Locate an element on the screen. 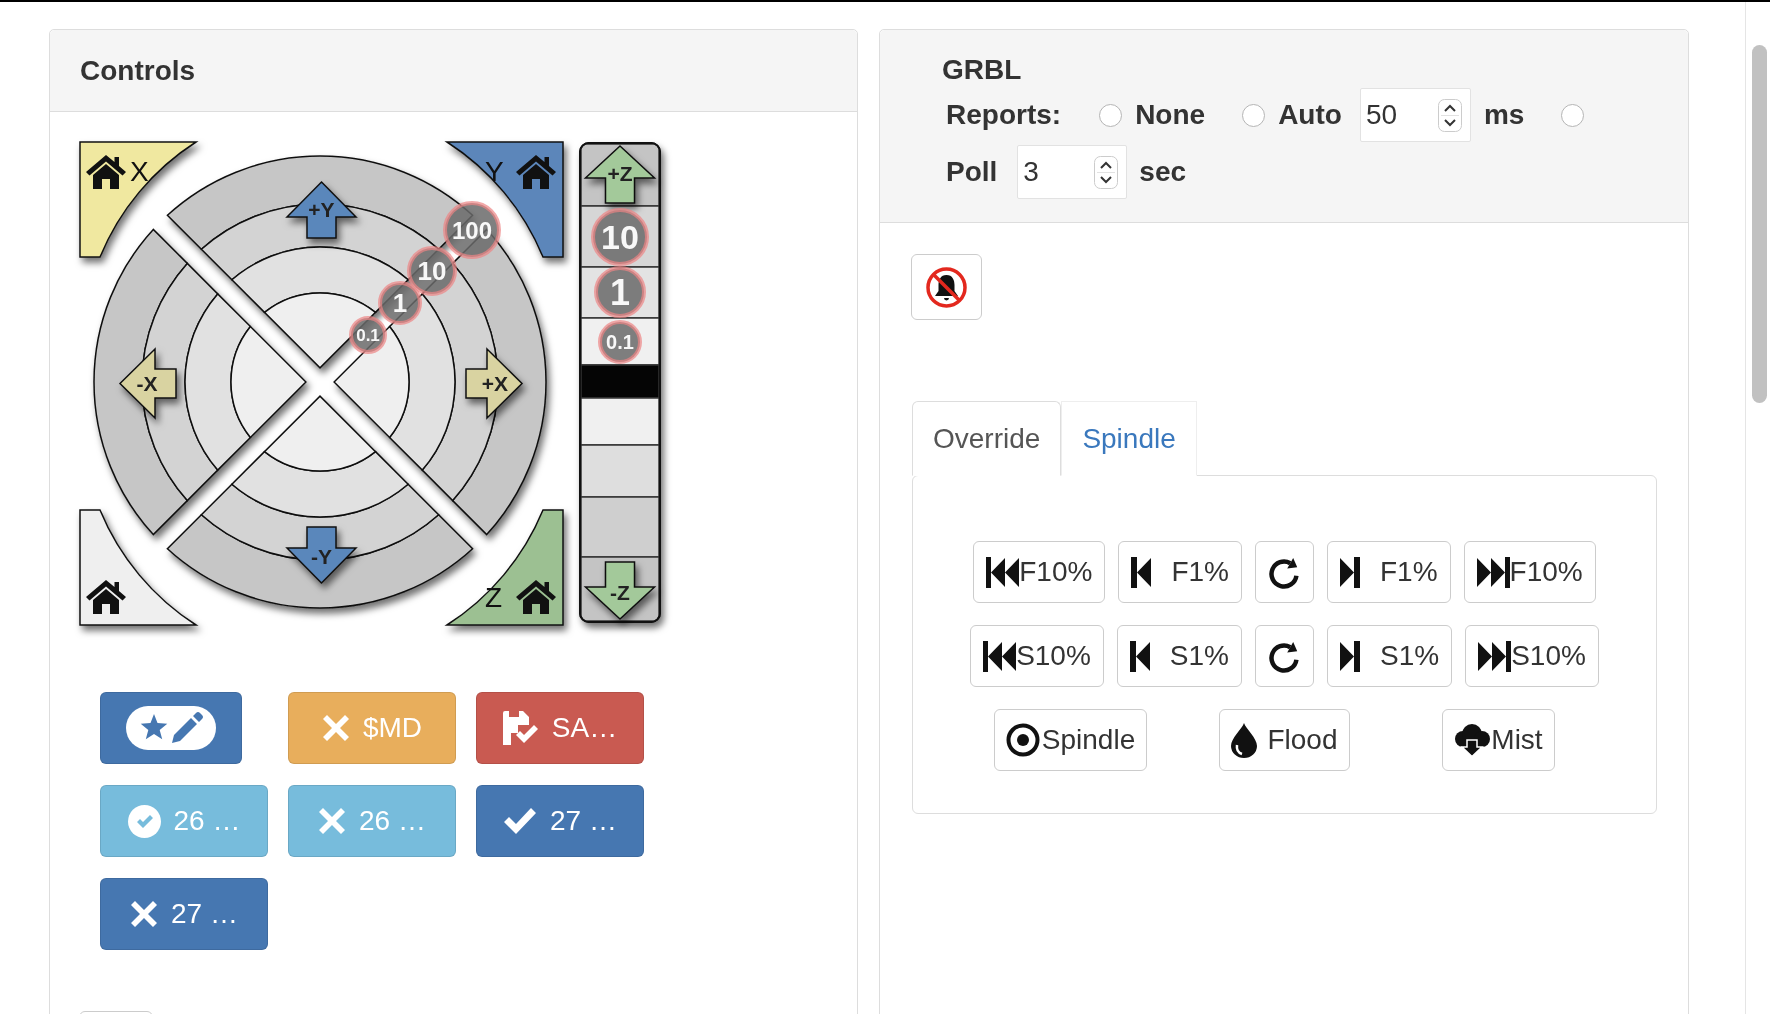 This screenshot has height=1014, width=1770. step-size-badge: 10 is located at coordinates (620, 237).